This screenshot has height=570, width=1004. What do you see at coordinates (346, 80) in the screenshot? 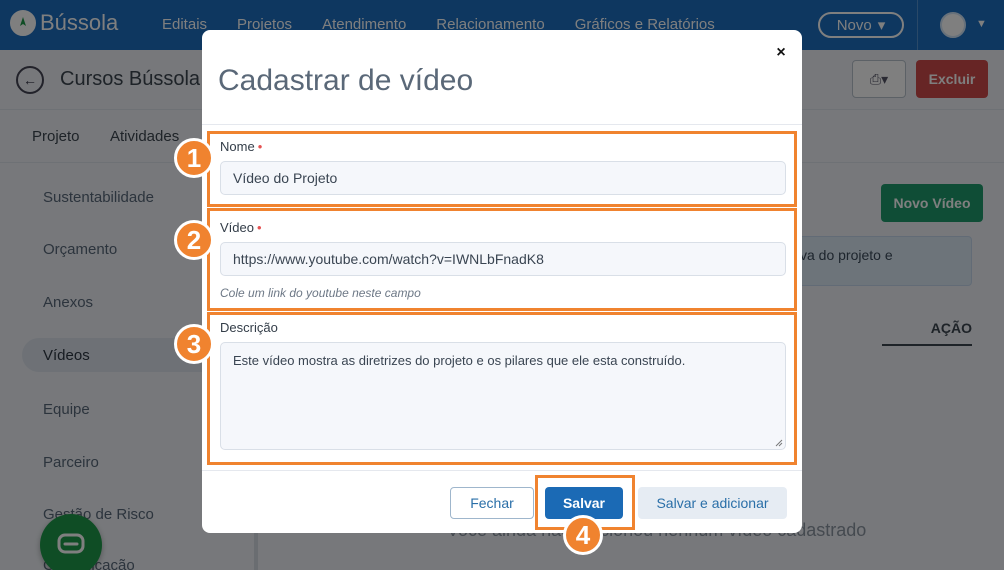
I see `modal-title: Cadastrar de vídeo` at bounding box center [346, 80].